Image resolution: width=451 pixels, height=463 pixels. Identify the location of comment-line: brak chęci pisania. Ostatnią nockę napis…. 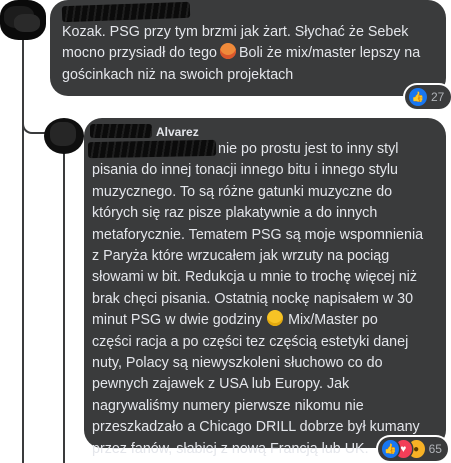
(253, 298).